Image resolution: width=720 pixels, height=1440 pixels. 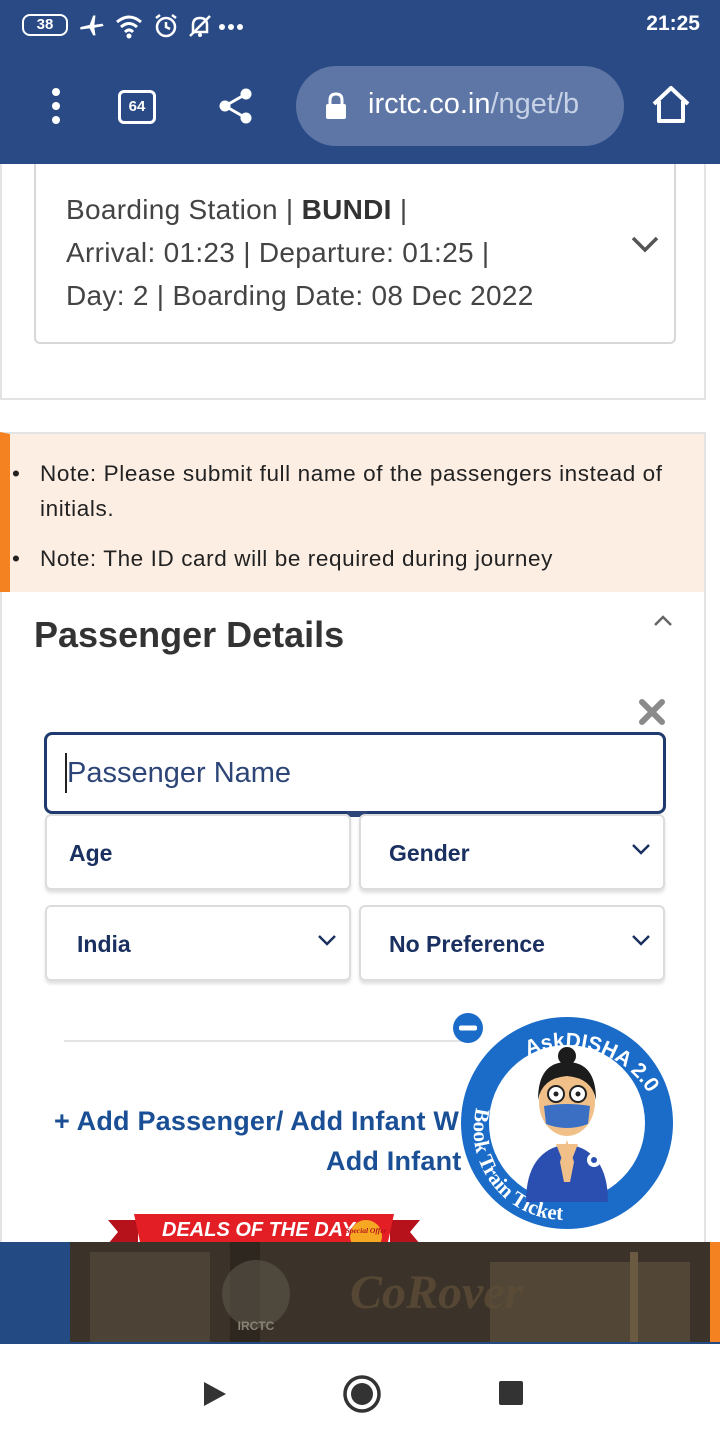 What do you see at coordinates (256, 1121) in the screenshot?
I see `add-passenger-link: + Add Passenger/ Add Infant W` at bounding box center [256, 1121].